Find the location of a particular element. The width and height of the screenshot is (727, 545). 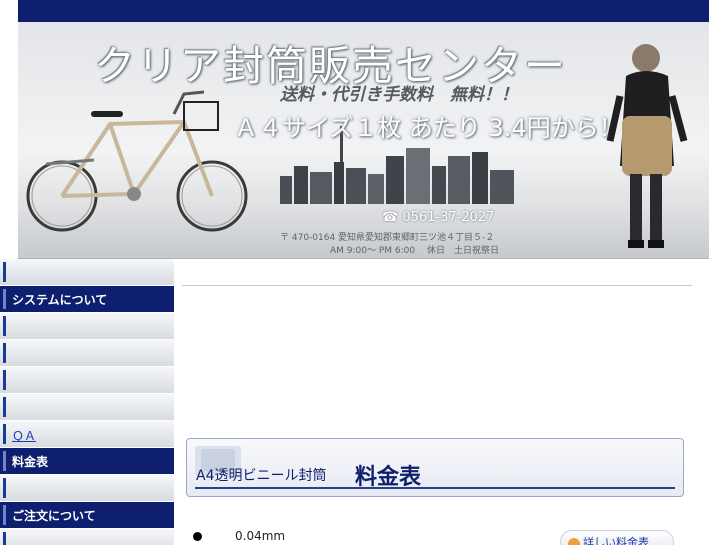

banner-business-hours: AM 9:00～ PM 6:00 休日 土日祝祭日 is located at coordinates (414, 251).